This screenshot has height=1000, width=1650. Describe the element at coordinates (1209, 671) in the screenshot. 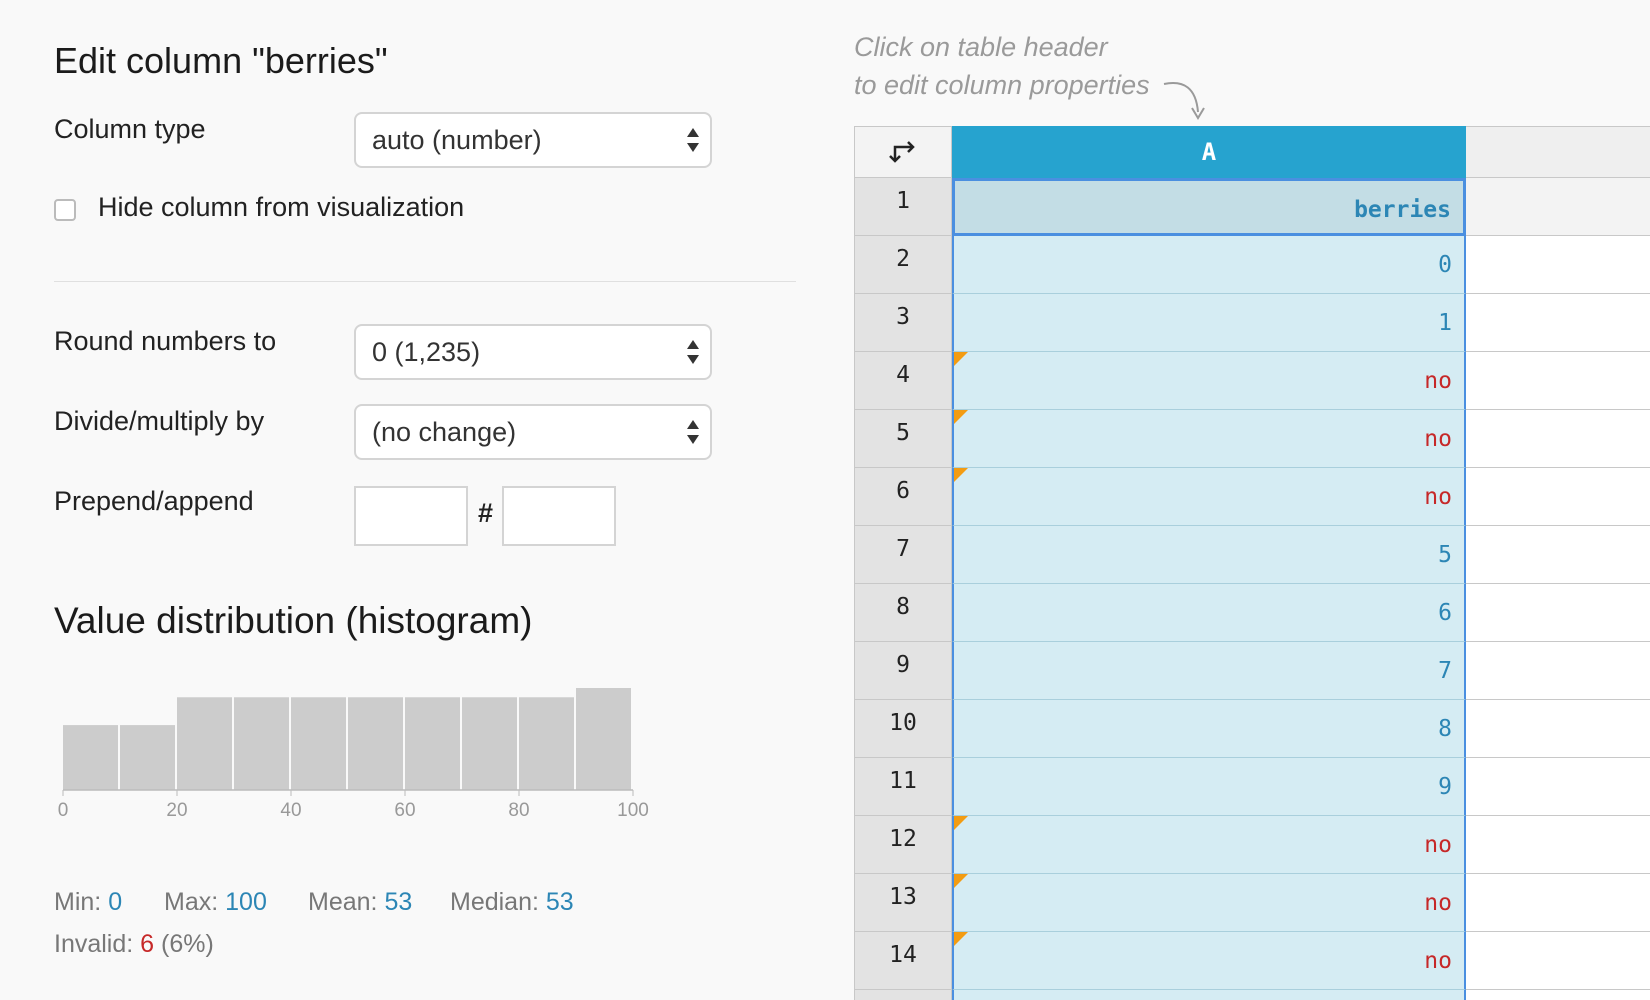

I see `table-cell: 7` at that location.